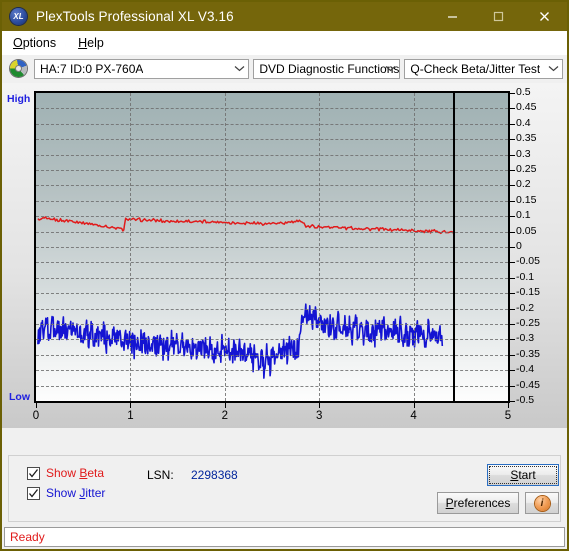 This screenshot has height=551, width=569. What do you see at coordinates (528, 323) in the screenshot?
I see `y-axis-tick-label: -0.25` at bounding box center [528, 323].